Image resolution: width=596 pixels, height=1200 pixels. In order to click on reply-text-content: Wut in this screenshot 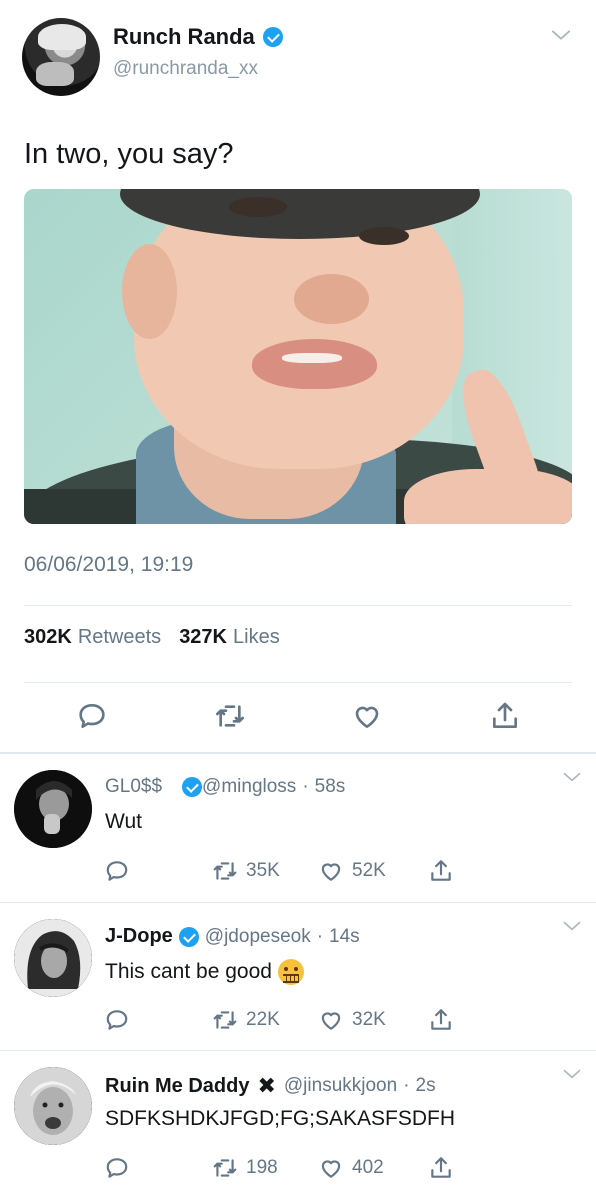, I will do `click(123, 821)`.